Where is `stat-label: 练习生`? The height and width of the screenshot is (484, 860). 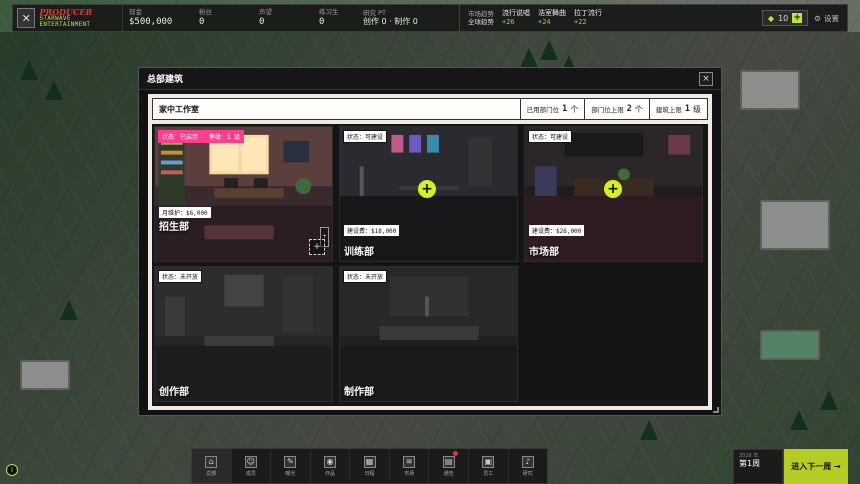 stat-label: 练习生 is located at coordinates (329, 12).